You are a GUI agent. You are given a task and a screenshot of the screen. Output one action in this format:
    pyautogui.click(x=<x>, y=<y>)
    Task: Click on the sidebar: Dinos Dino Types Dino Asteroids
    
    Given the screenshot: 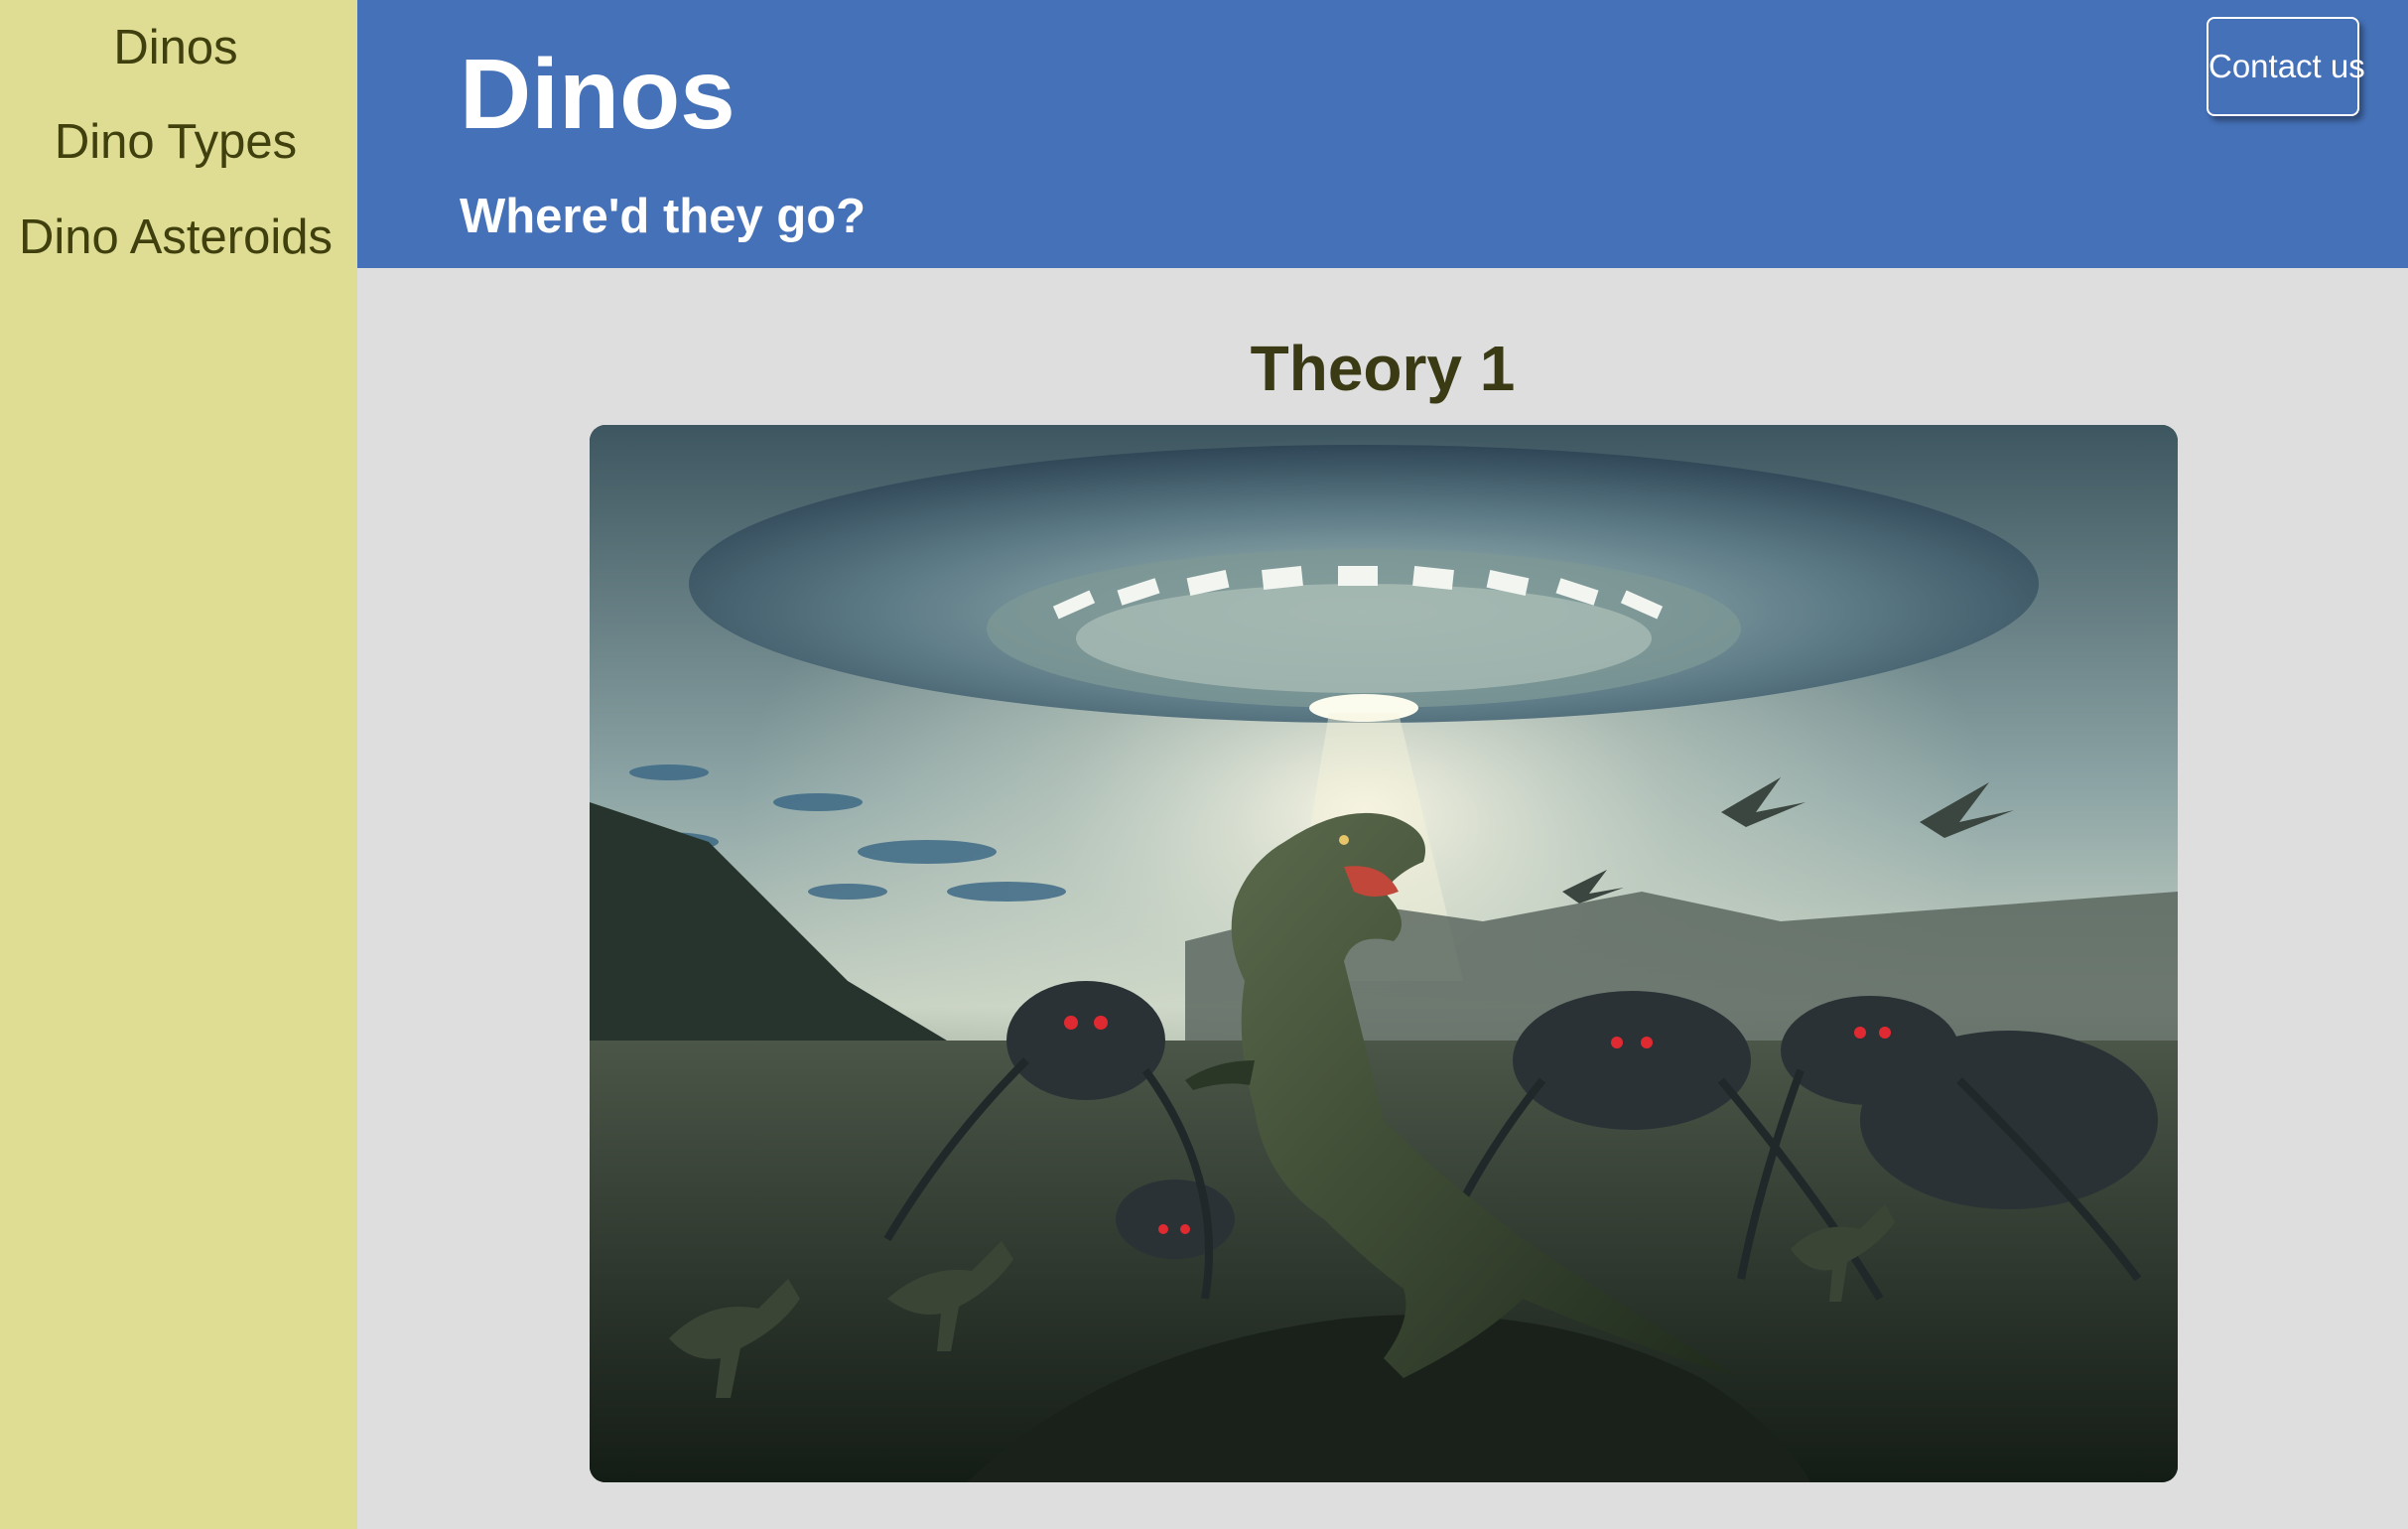 What is the action you would take?
    pyautogui.click(x=178, y=764)
    